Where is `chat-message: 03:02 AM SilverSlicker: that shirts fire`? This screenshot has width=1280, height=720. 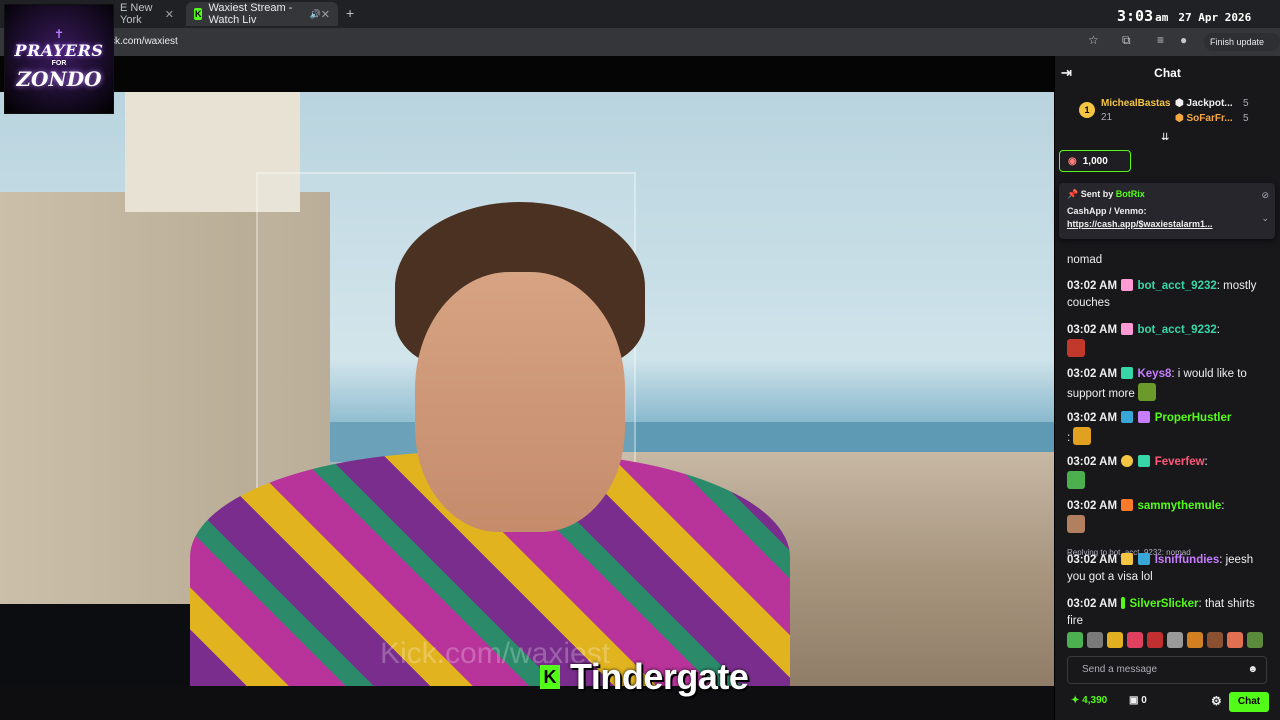 chat-message: 03:02 AM SilverSlicker: that shirts fire is located at coordinates (1161, 612).